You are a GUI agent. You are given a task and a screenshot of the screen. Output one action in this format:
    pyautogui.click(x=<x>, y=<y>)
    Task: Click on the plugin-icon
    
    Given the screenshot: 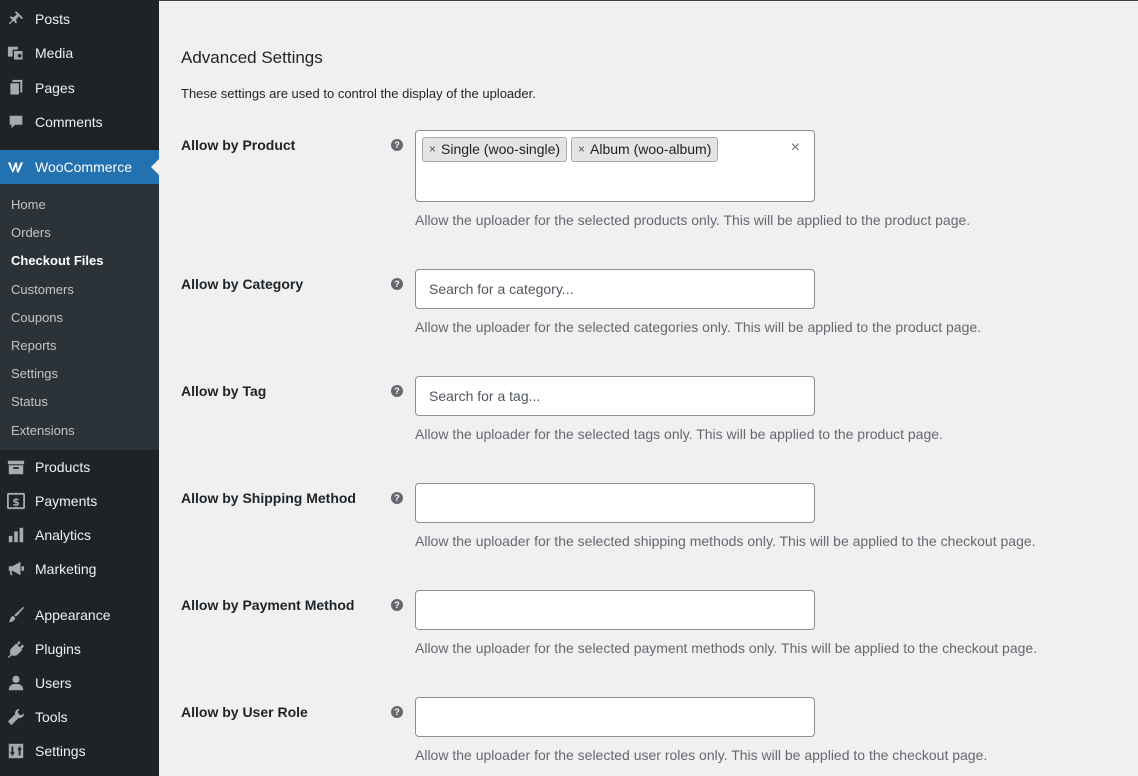 What is the action you would take?
    pyautogui.click(x=16, y=649)
    